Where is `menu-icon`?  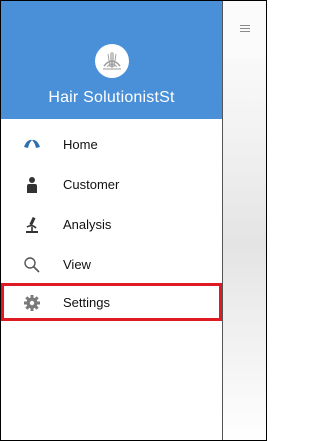
menu-icon is located at coordinates (245, 29).